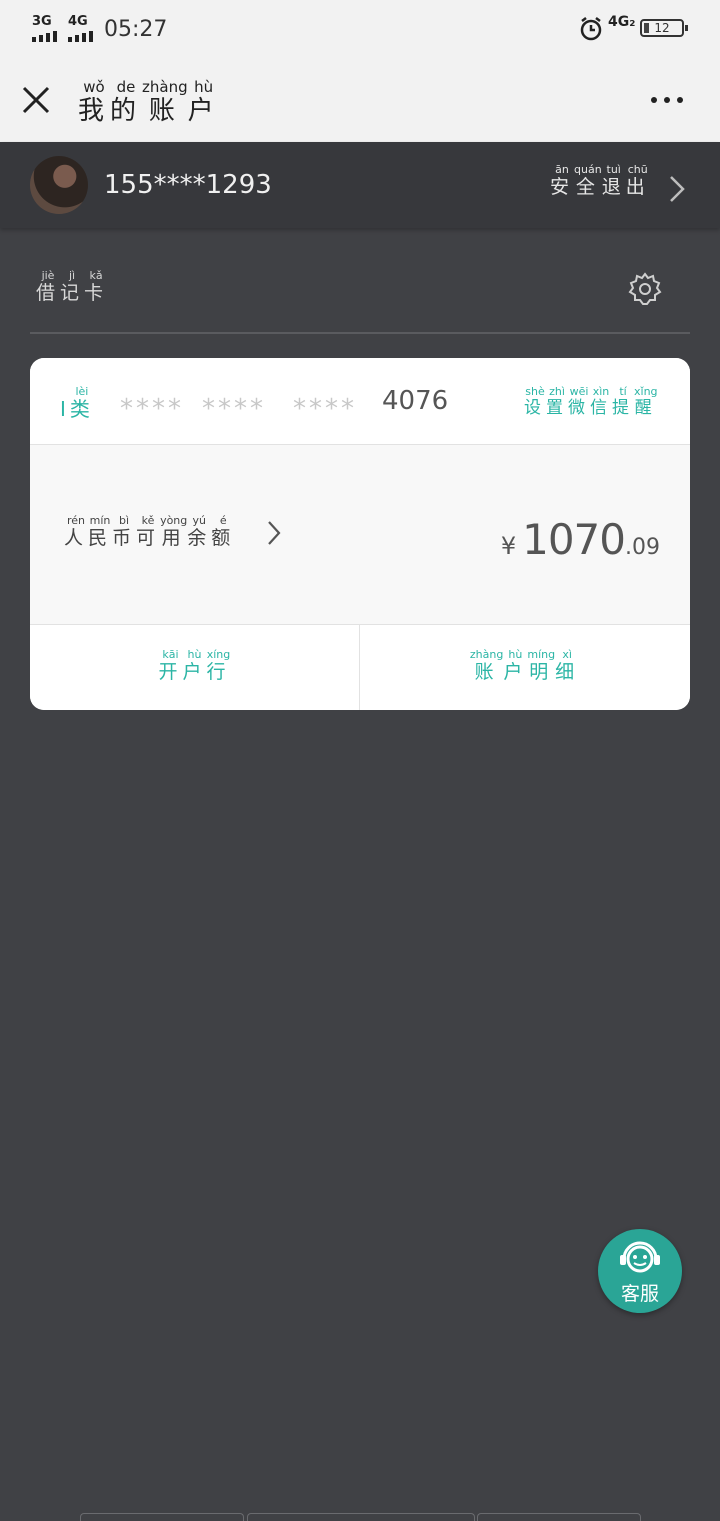 This screenshot has height=1521, width=720. What do you see at coordinates (642, 547) in the screenshot?
I see `balance-decimal: .09` at bounding box center [642, 547].